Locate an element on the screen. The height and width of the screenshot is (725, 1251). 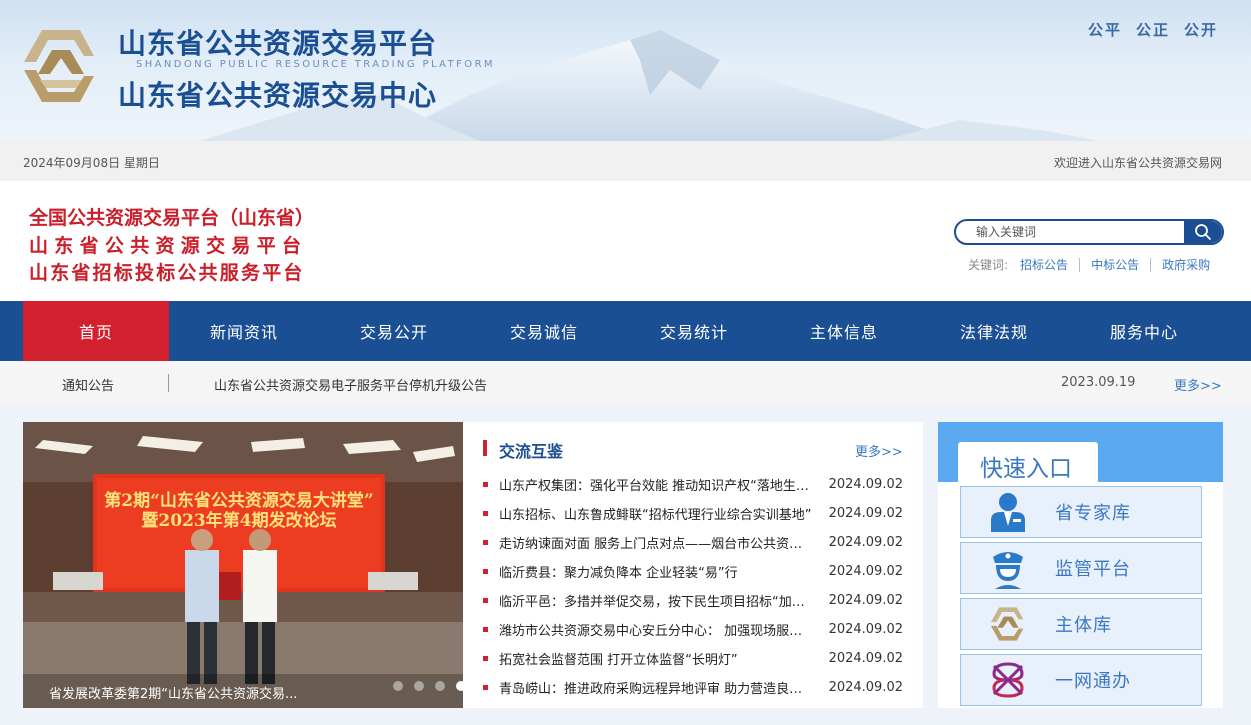
motto-open: 公开 is located at coordinates (1200, 30).